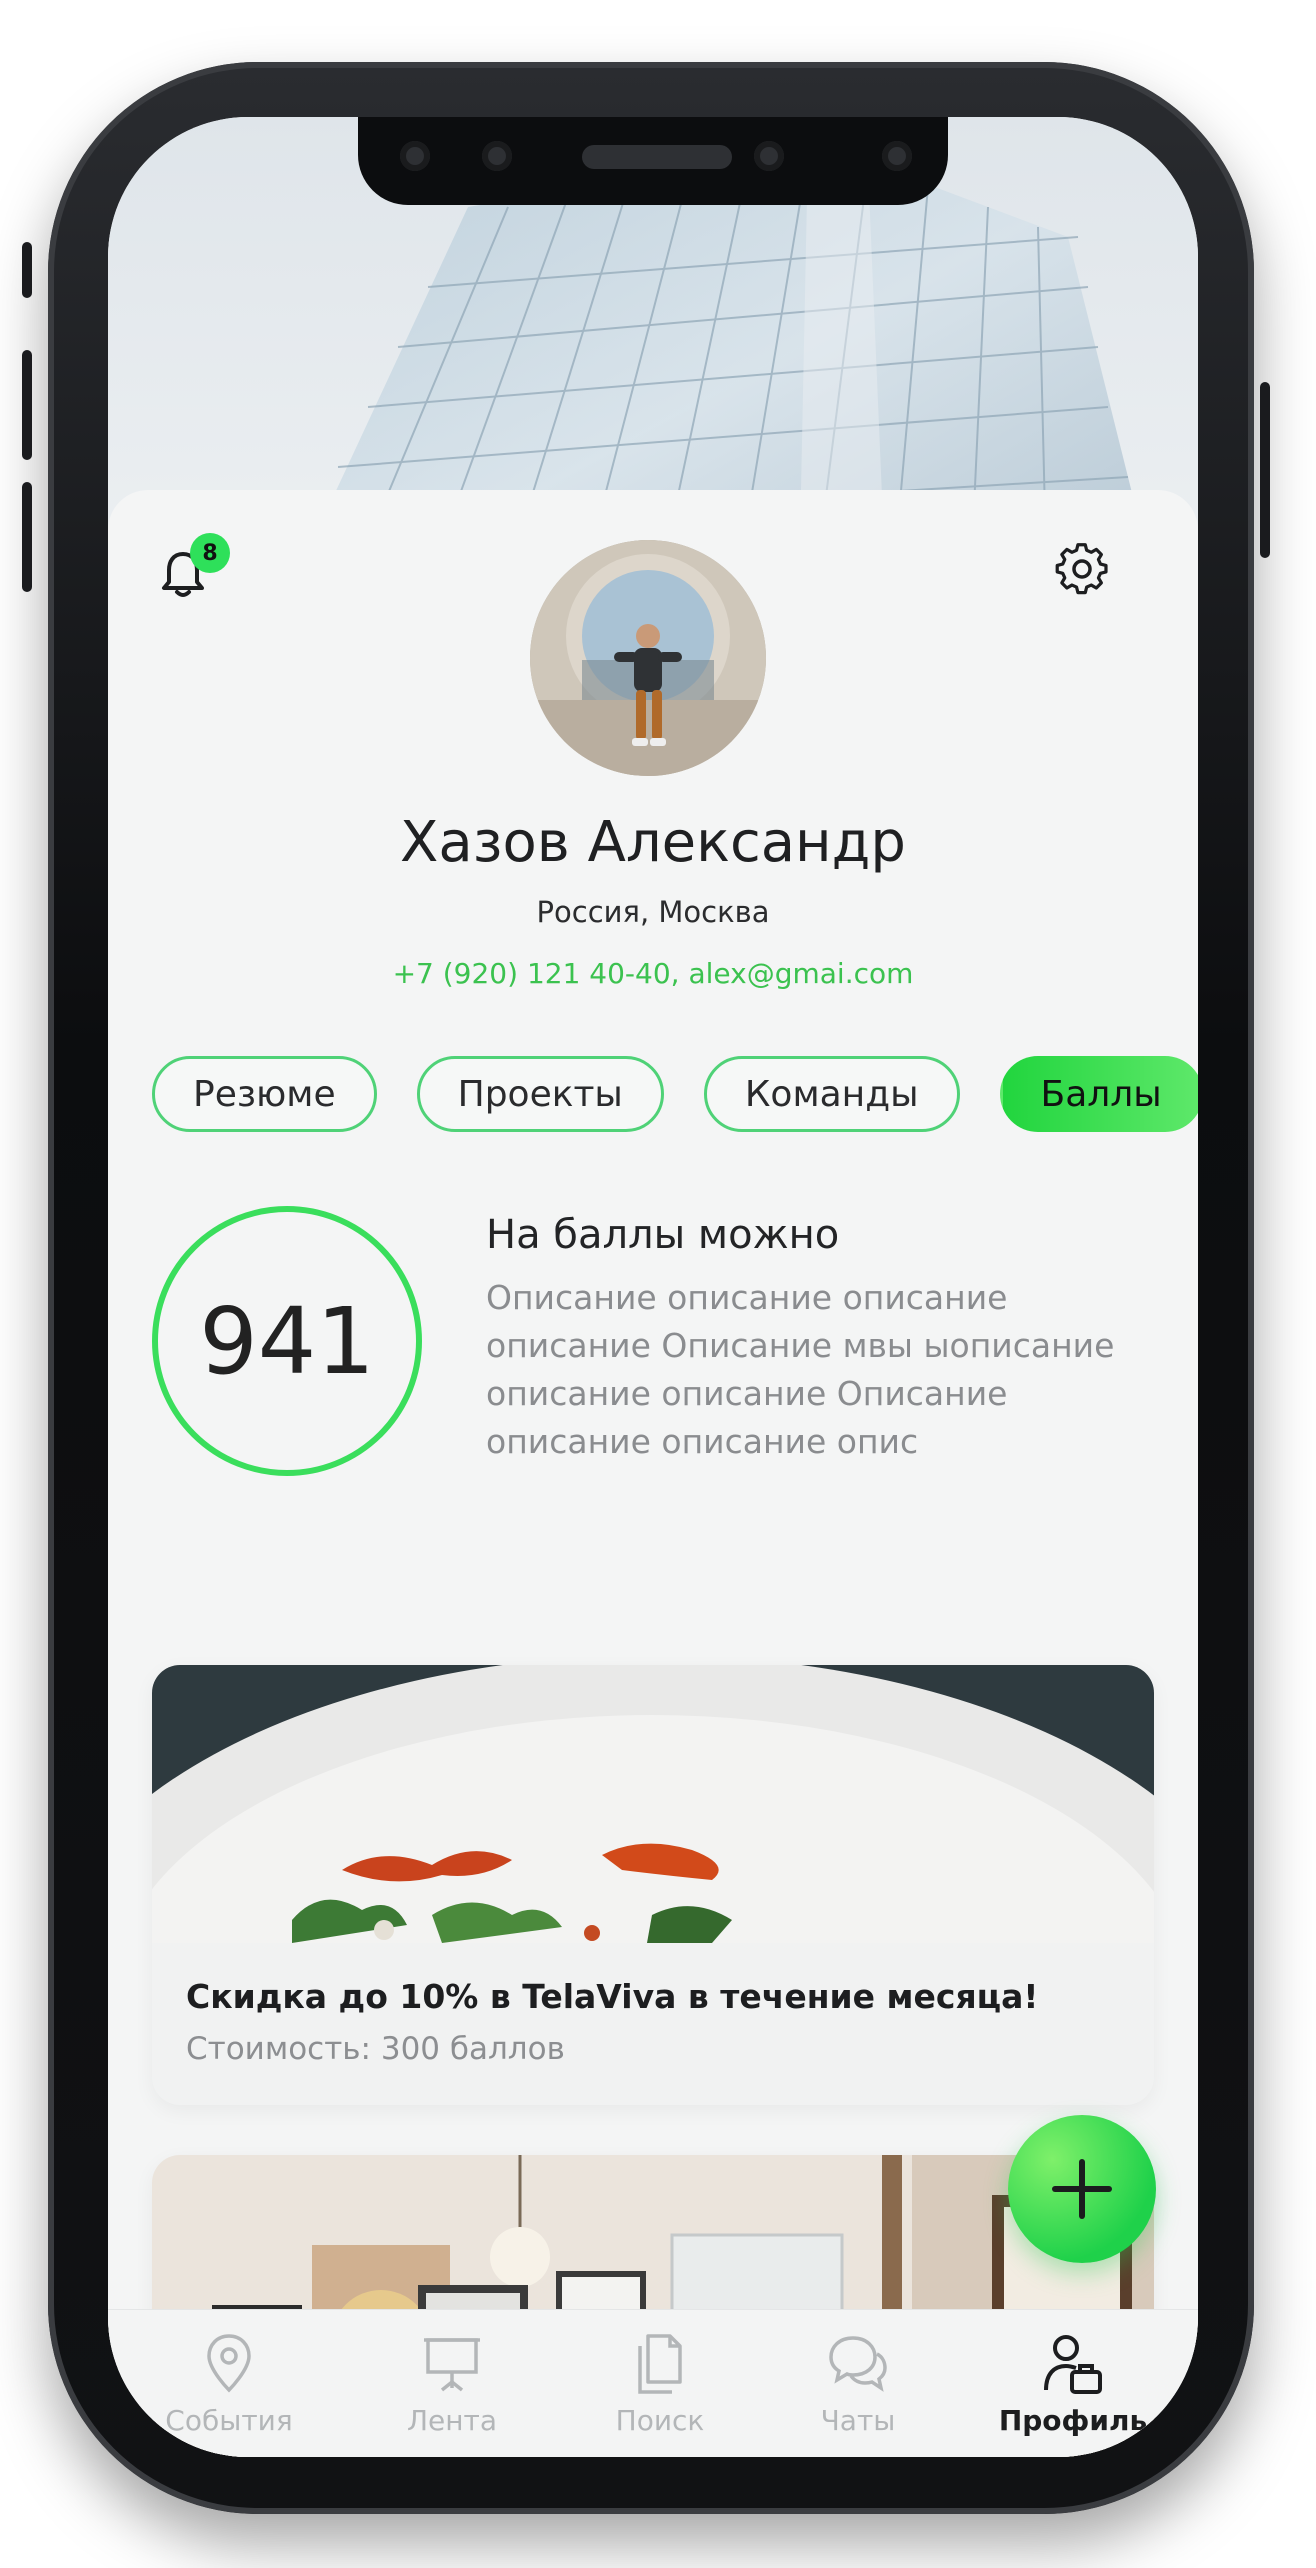 The width and height of the screenshot is (1316, 2568). I want to click on presentation-board-icon, so click(452, 2365).